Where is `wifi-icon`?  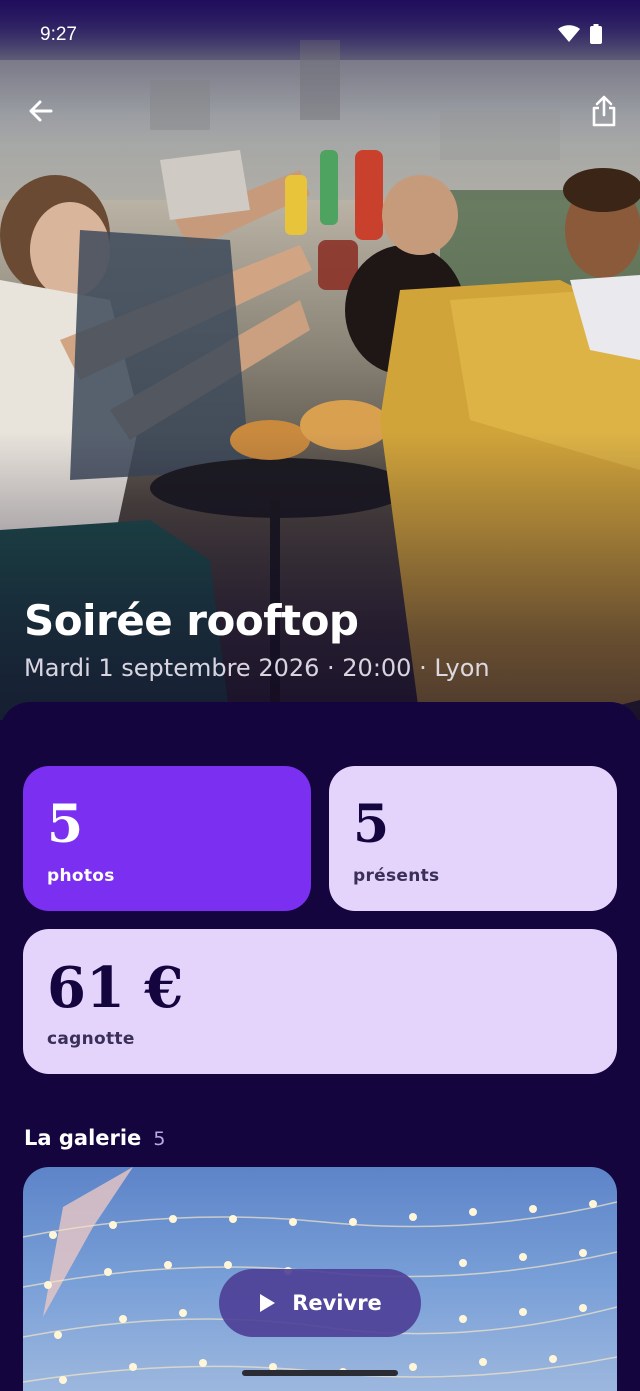 wifi-icon is located at coordinates (569, 33).